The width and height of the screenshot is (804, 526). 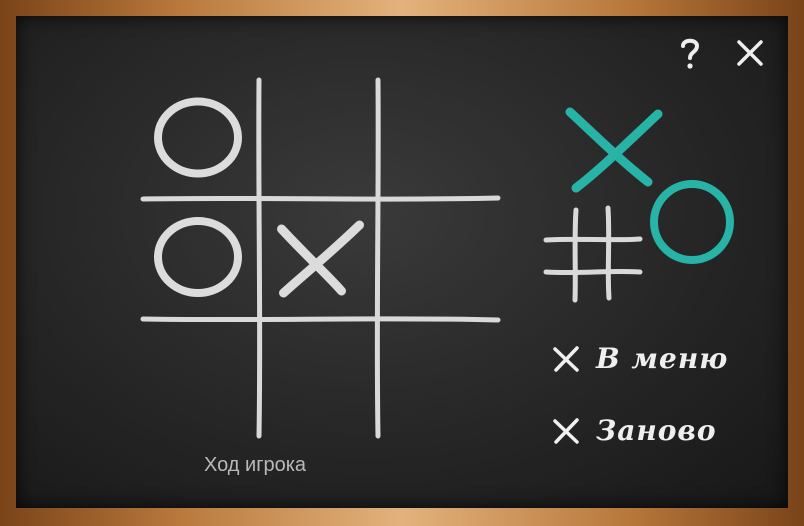 I want to click on turn-status: Ход игрока, so click(x=255, y=465).